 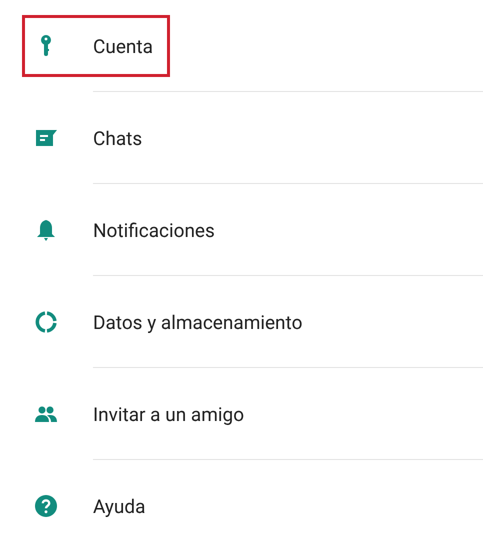 I want to click on settings-label: Cuenta, so click(x=123, y=46).